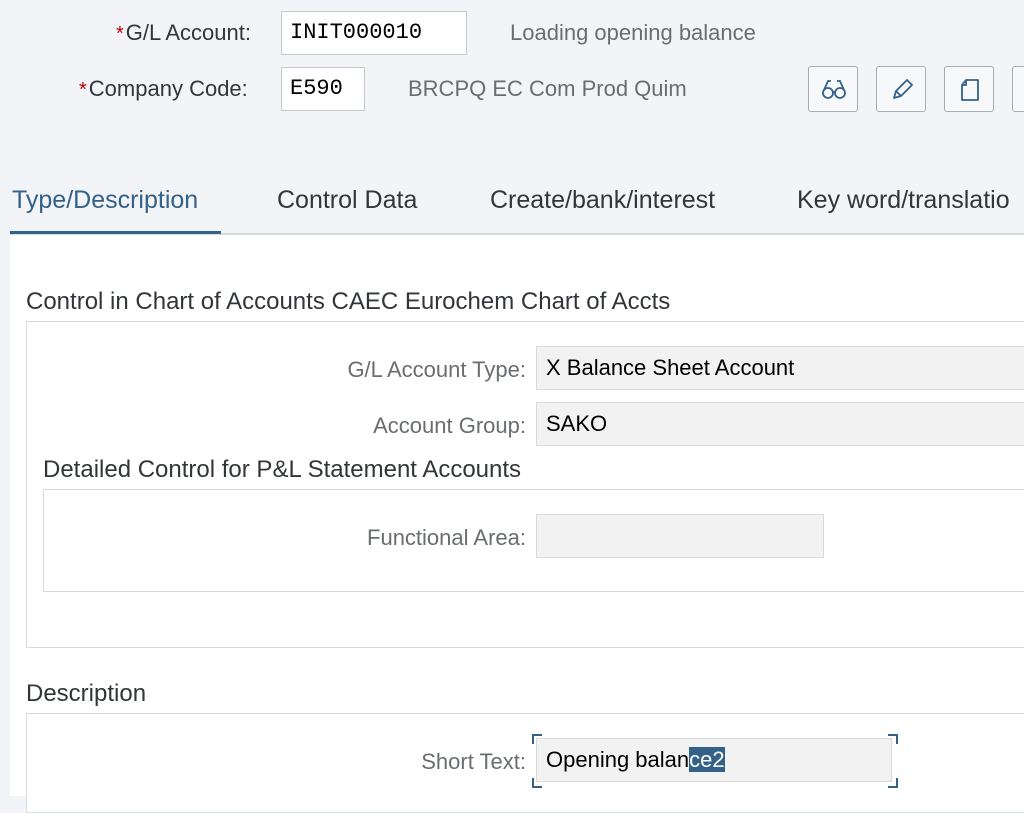 This screenshot has height=813, width=1024. What do you see at coordinates (618, 759) in the screenshot?
I see `short-text-value: Opening balan` at bounding box center [618, 759].